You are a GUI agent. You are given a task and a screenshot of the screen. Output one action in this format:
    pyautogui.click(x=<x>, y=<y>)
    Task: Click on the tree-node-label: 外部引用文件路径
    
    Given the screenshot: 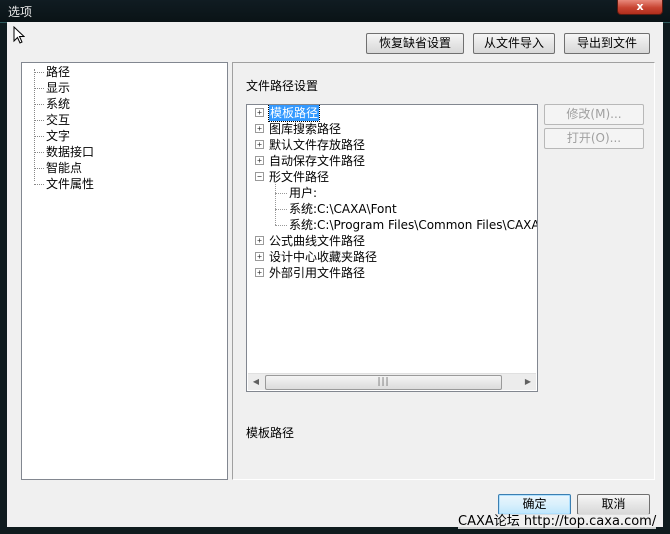 What is the action you would take?
    pyautogui.click(x=317, y=273)
    